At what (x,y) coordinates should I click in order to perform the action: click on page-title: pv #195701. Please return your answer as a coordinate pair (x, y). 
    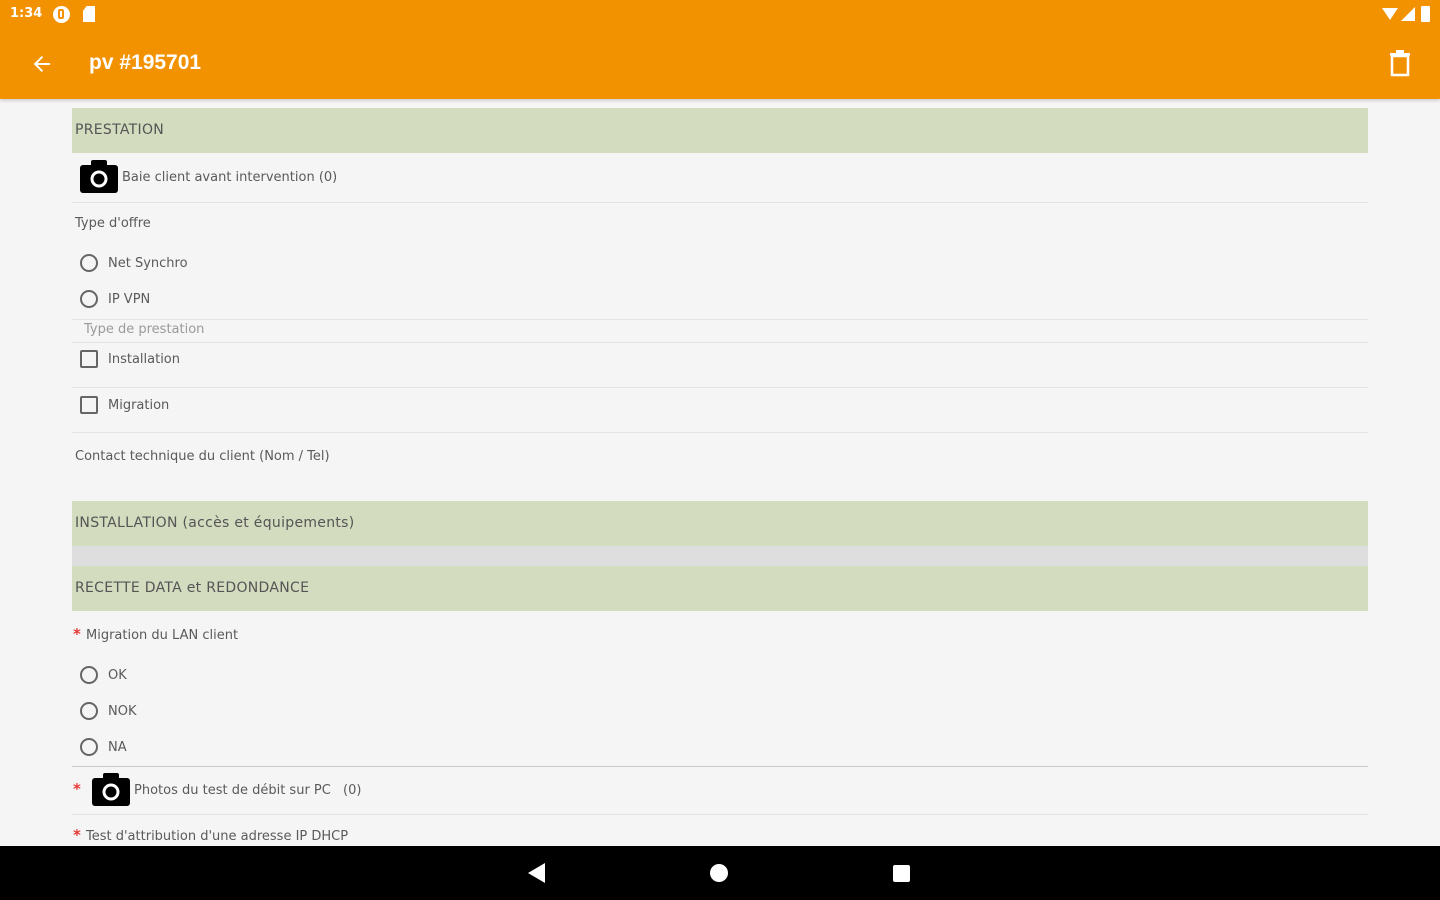
    Looking at the image, I should click on (145, 62).